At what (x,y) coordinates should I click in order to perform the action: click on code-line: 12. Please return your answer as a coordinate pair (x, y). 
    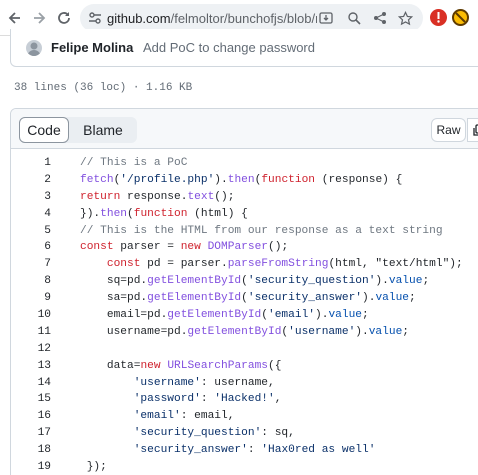
    Looking at the image, I should click on (244, 351).